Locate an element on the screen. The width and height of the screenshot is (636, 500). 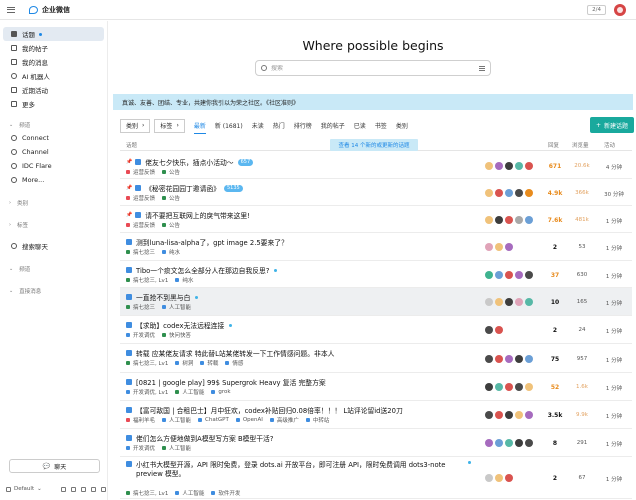
sidebar-channel-2: IDC Flare is located at coordinates (53, 166).